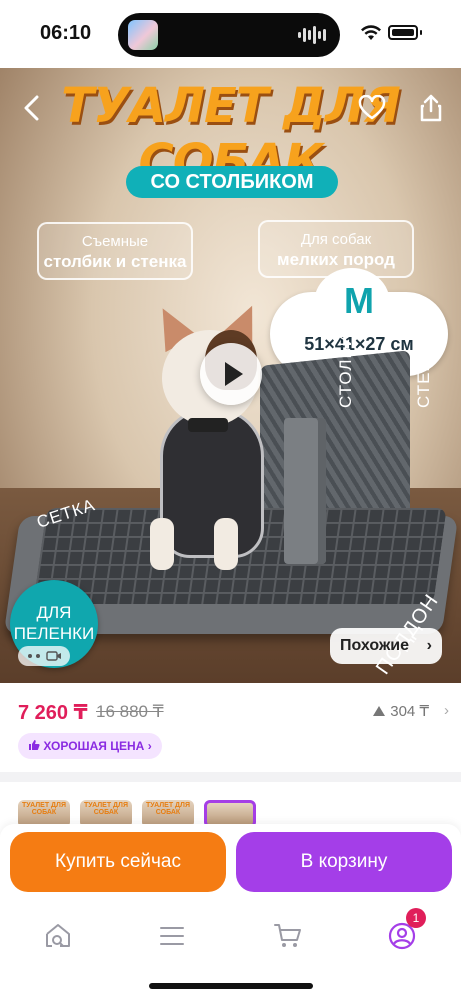 The image size is (461, 999). I want to click on tab-bar: 1, so click(230, 951).